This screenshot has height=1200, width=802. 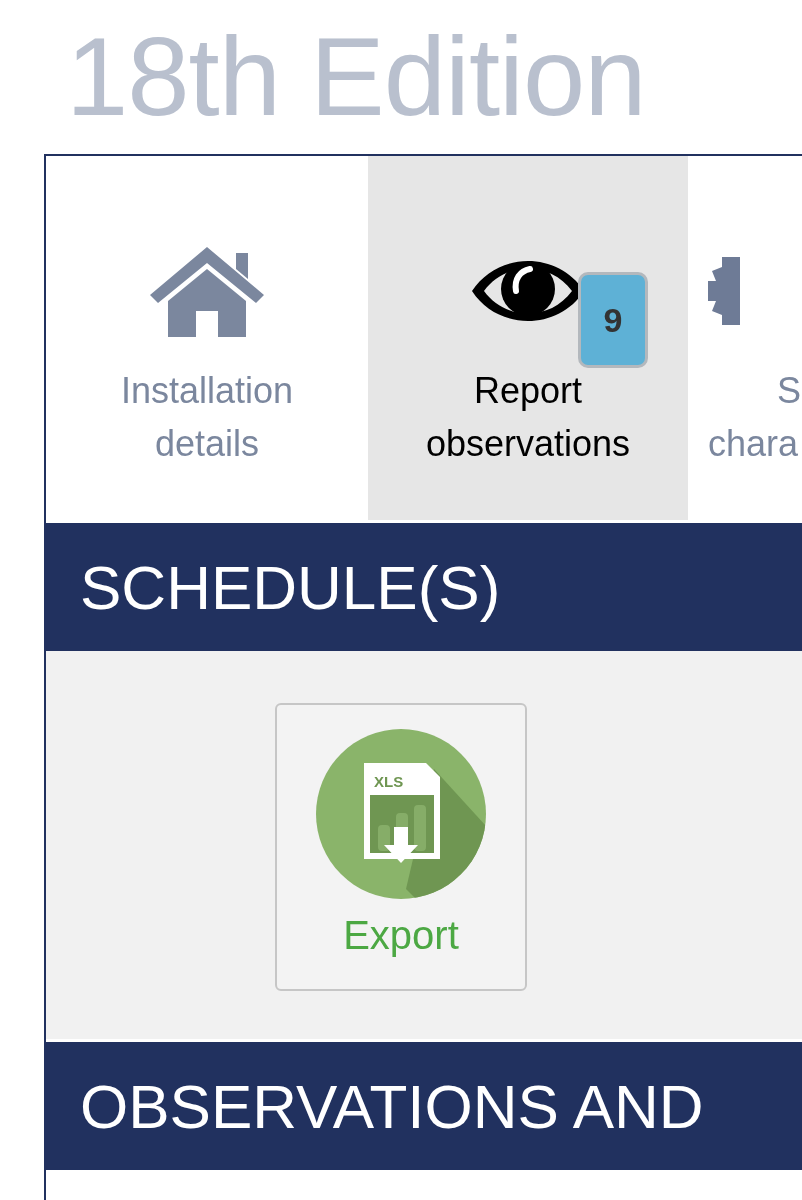 What do you see at coordinates (528, 391) in the screenshot?
I see `tab-label: Report` at bounding box center [528, 391].